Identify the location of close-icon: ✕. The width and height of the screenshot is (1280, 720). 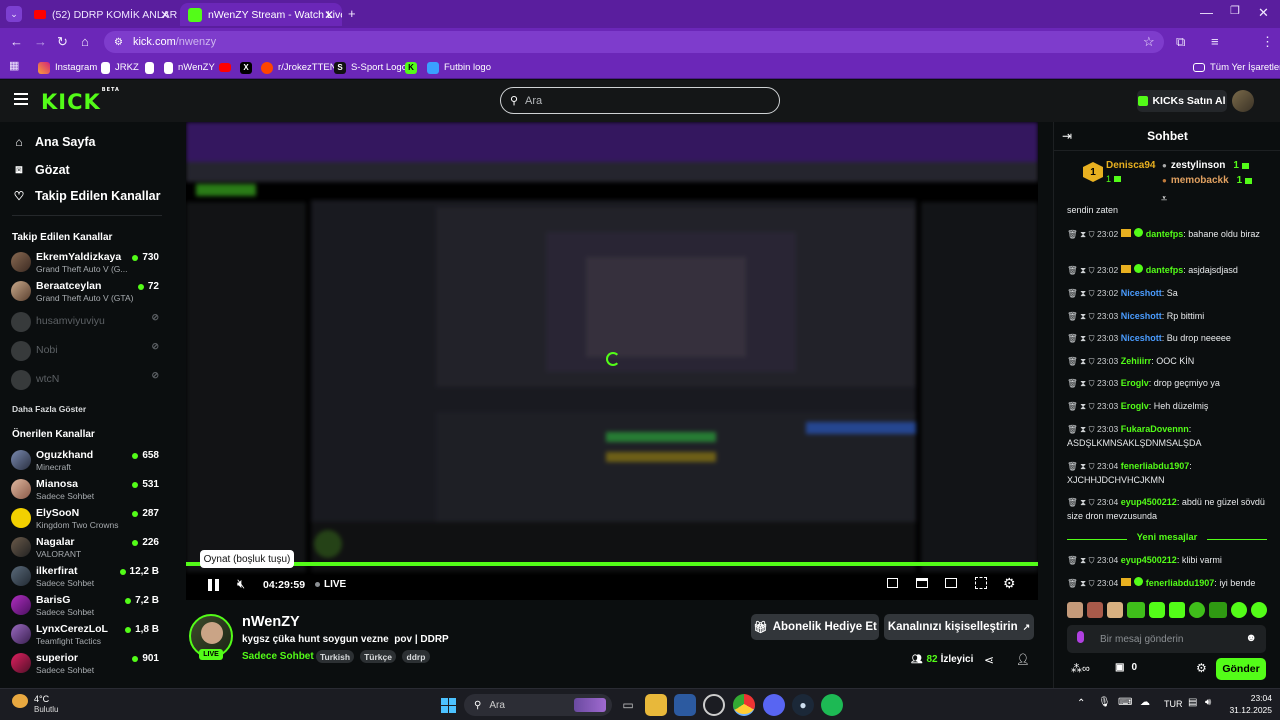
(329, 15).